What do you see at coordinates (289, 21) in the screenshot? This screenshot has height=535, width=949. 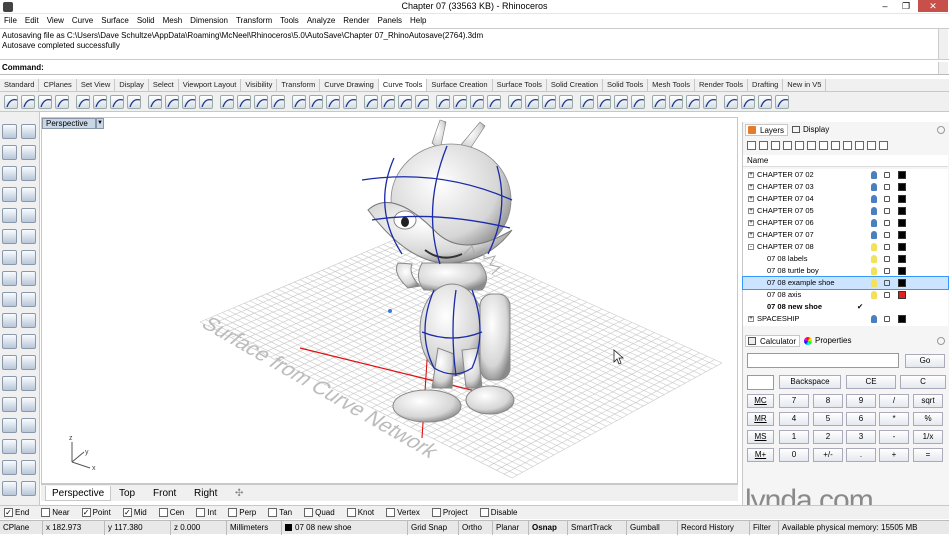 I see `menu-tools: Tools` at bounding box center [289, 21].